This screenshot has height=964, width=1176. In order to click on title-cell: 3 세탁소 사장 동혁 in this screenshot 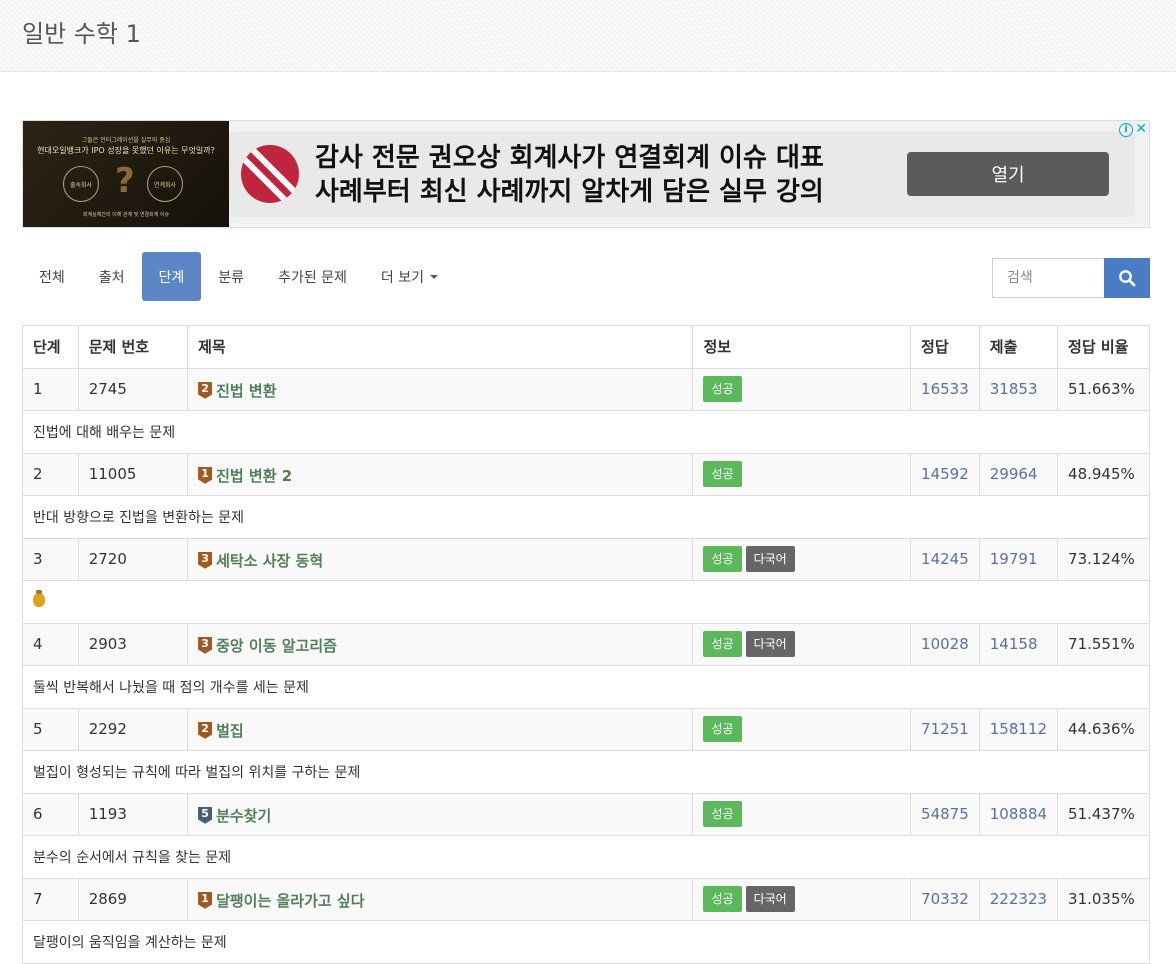, I will do `click(440, 559)`.